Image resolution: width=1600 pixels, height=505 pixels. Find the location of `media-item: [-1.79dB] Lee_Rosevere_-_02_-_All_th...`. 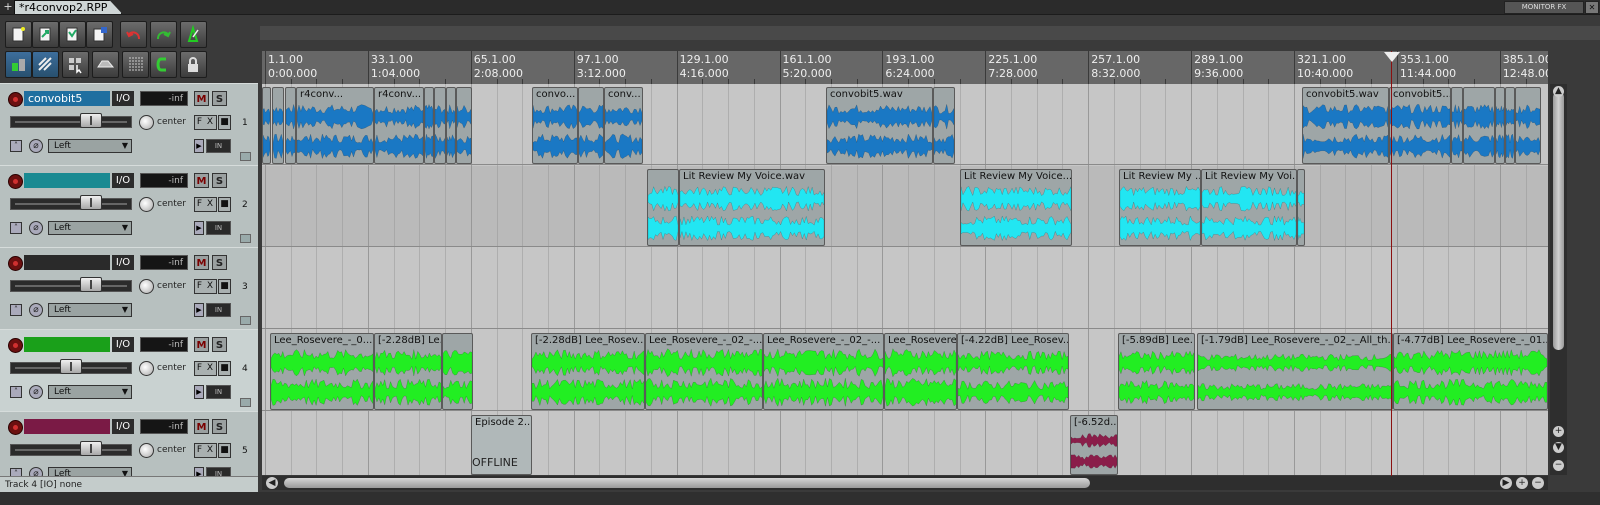

media-item: [-1.79dB] Lee_Rosevere_-_02_-_All_th... is located at coordinates (1295, 371).